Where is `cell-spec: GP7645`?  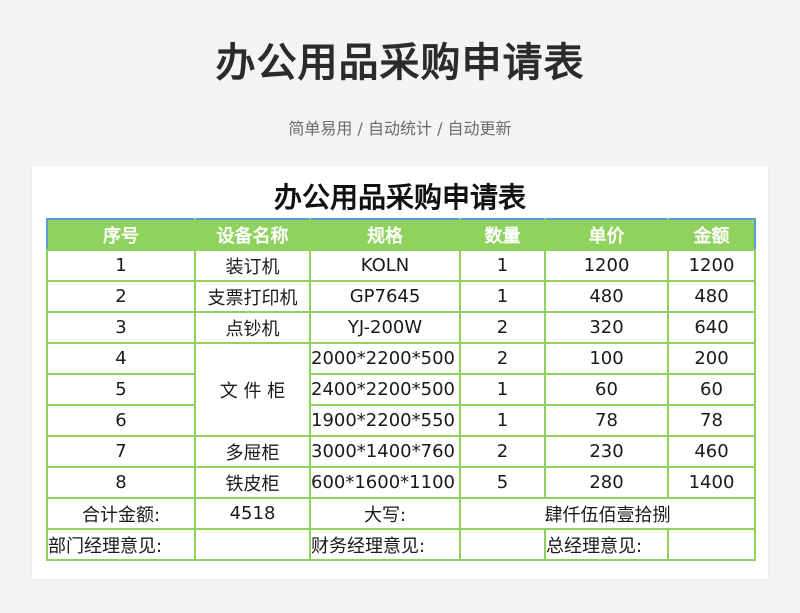
cell-spec: GP7645 is located at coordinates (385, 296).